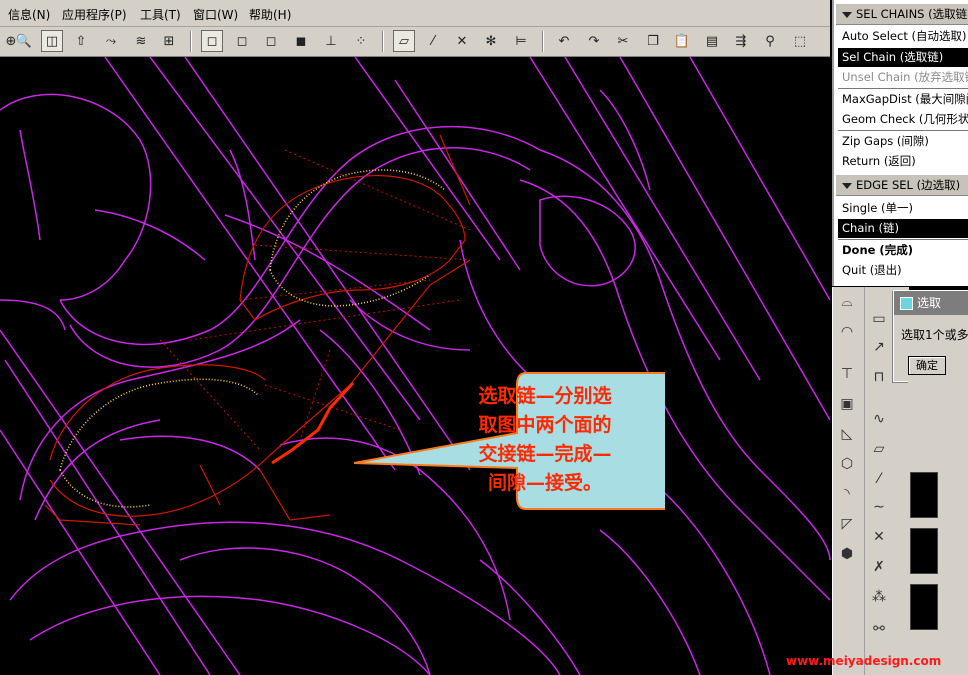  What do you see at coordinates (623, 41) in the screenshot?
I see `cut-icon: ✂` at bounding box center [623, 41].